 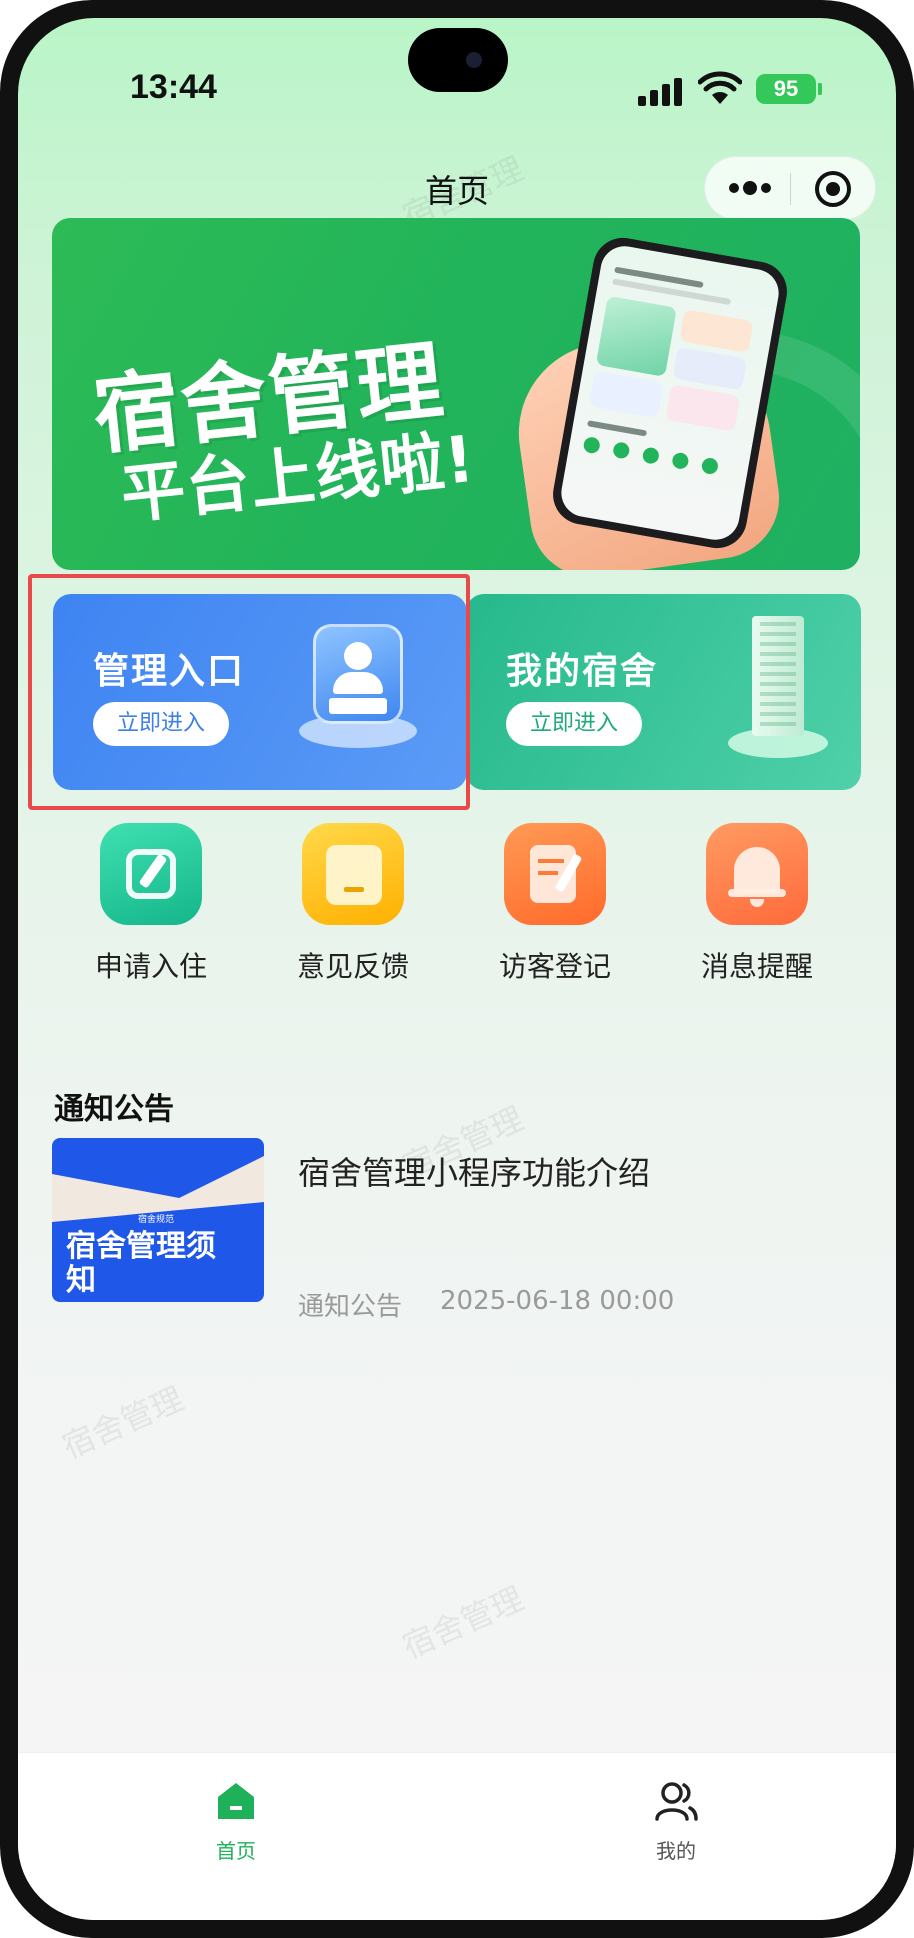 I want to click on wifi-icon, so click(x=720, y=87).